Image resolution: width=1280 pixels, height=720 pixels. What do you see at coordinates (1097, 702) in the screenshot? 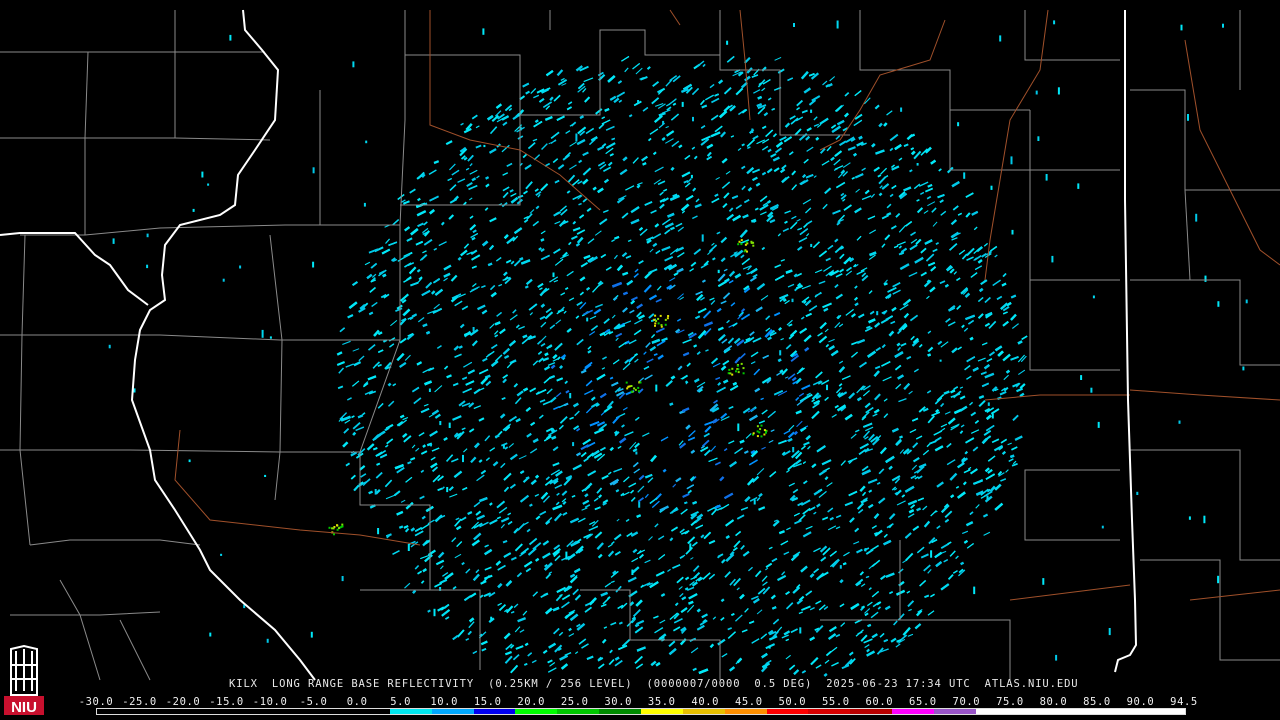
I see `scale-label: 85.0` at bounding box center [1097, 702].